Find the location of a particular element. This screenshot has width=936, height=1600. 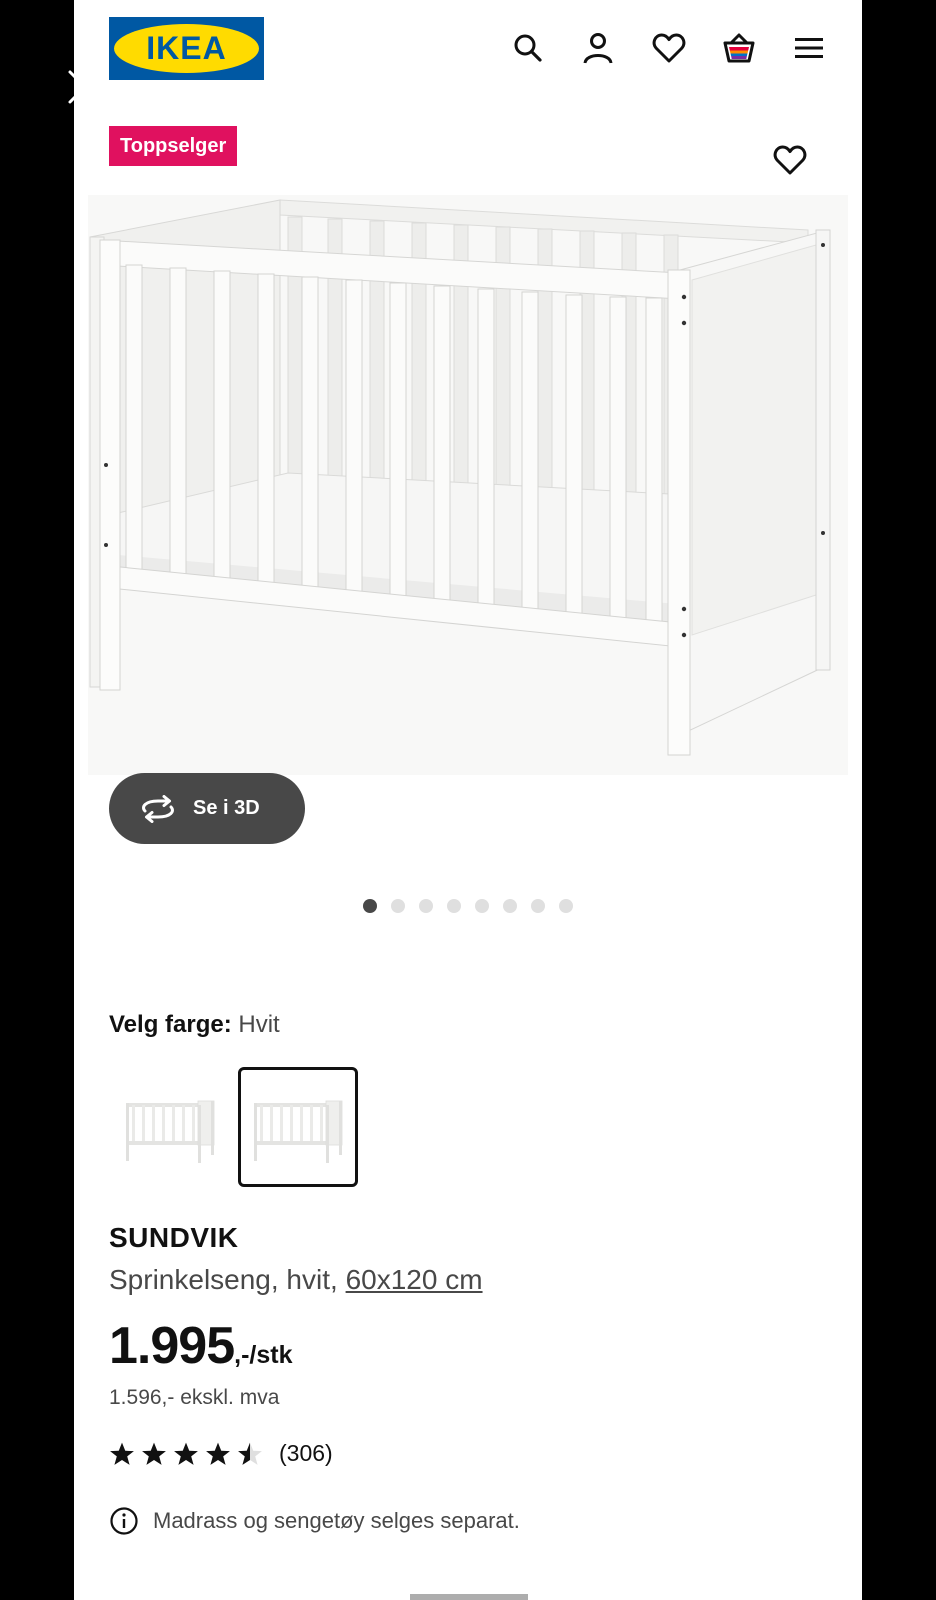

color-label-title: Velg farge: is located at coordinates (170, 1024).